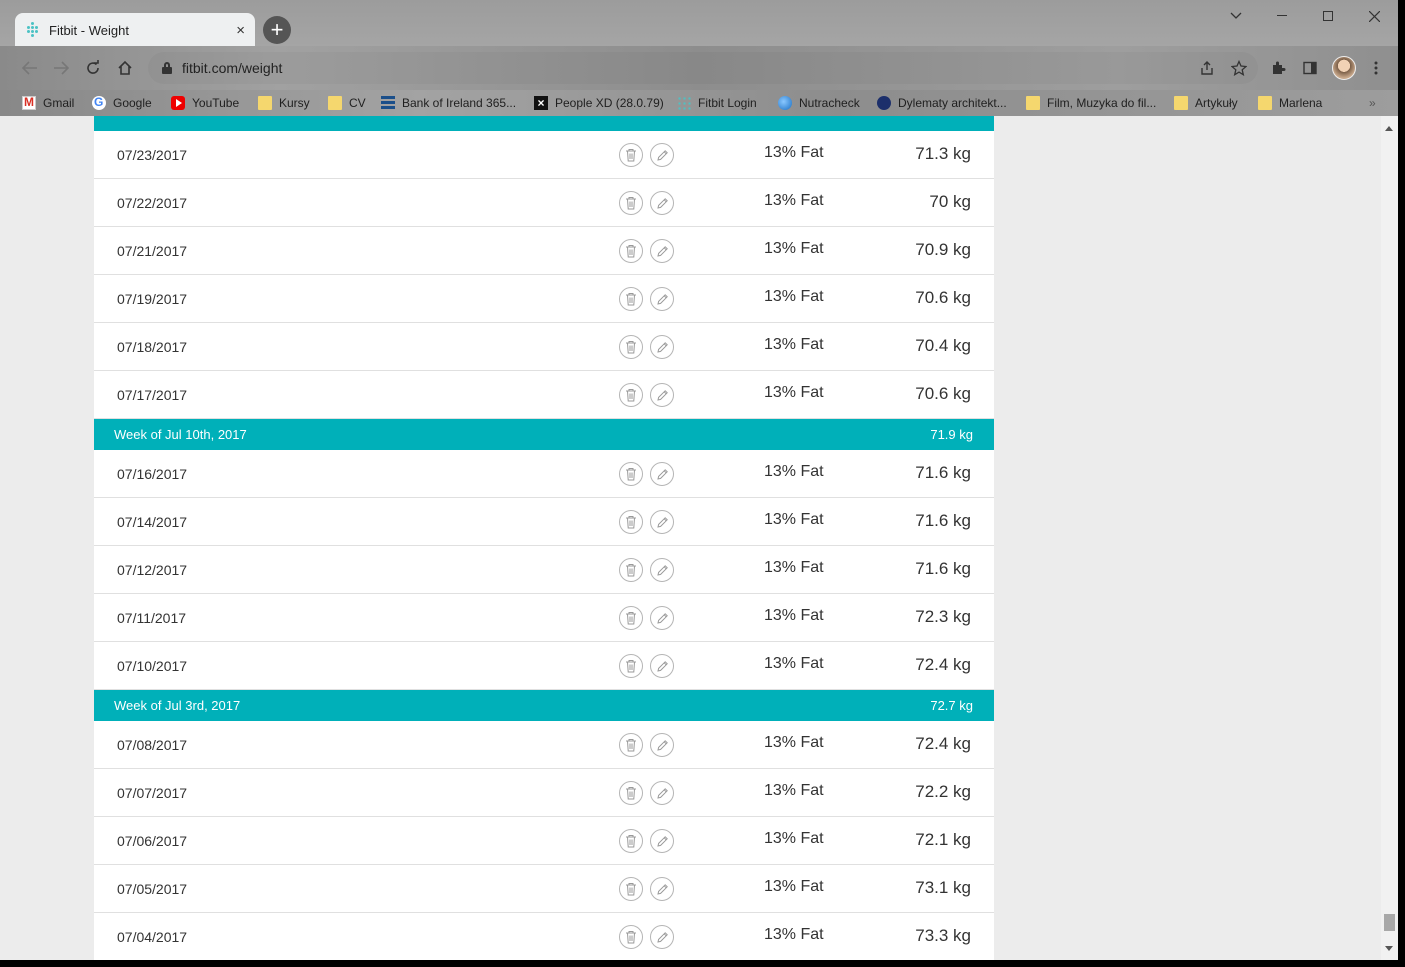 The width and height of the screenshot is (1405, 967). Describe the element at coordinates (1389, 948) in the screenshot. I see `scroll-down-arrow-icon` at that location.